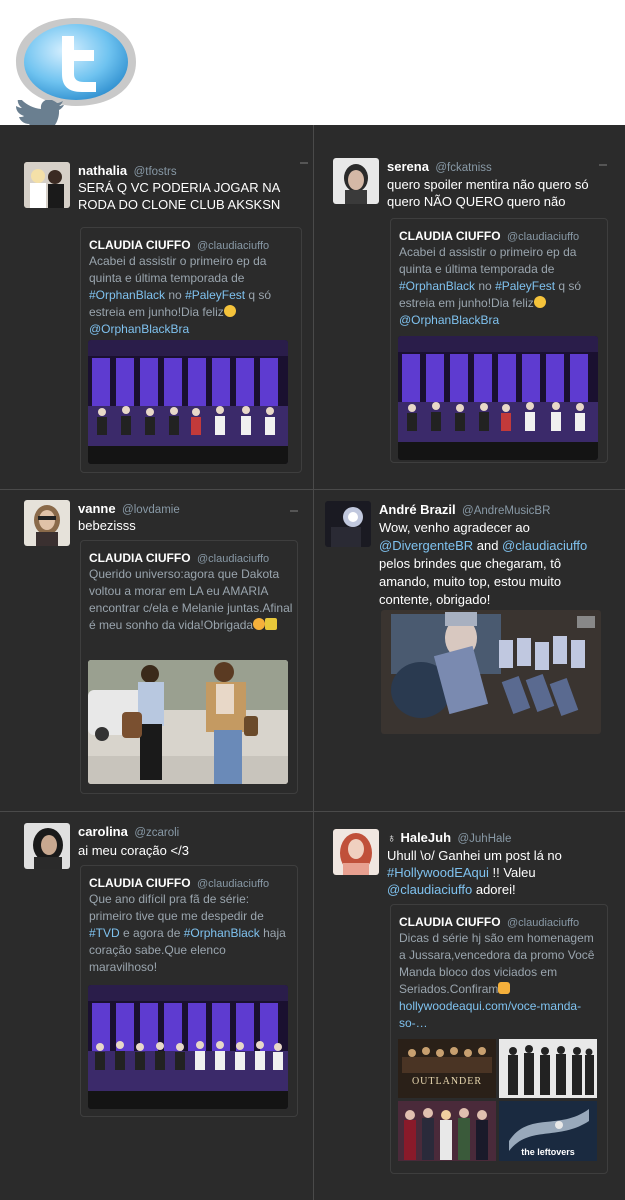  What do you see at coordinates (155, 172) in the screenshot?
I see `author-handle: @tfostrs` at bounding box center [155, 172].